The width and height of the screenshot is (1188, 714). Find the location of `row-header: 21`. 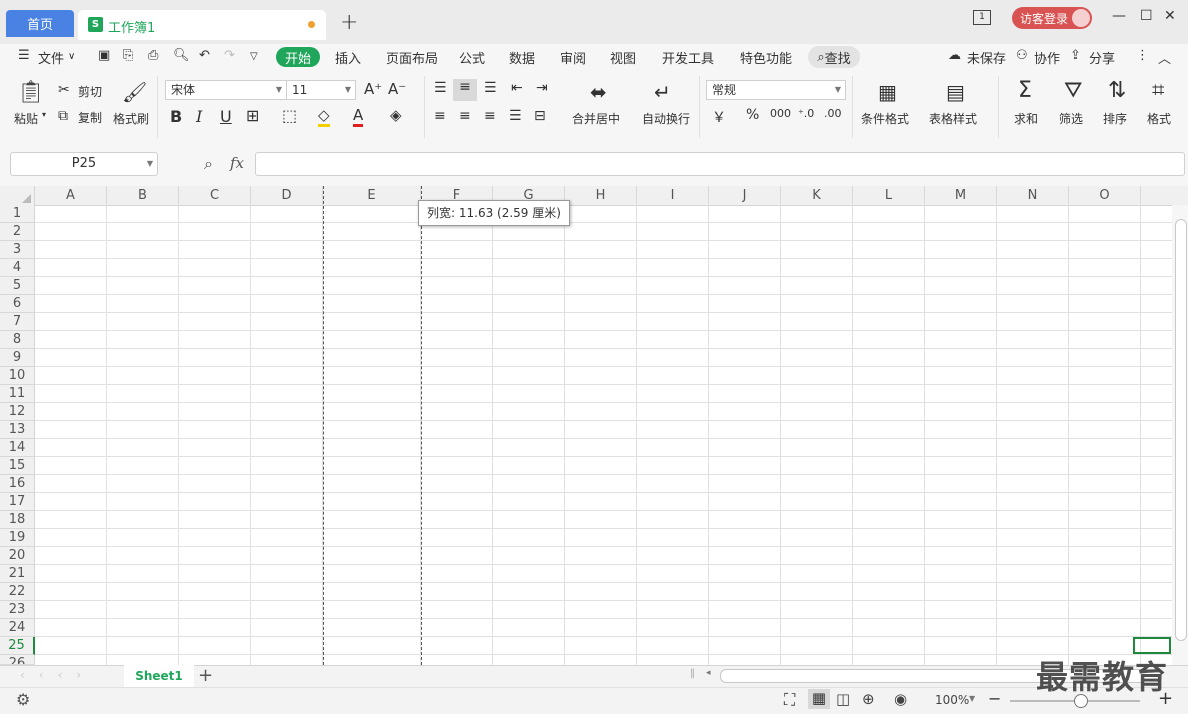

row-header: 21 is located at coordinates (17, 574).